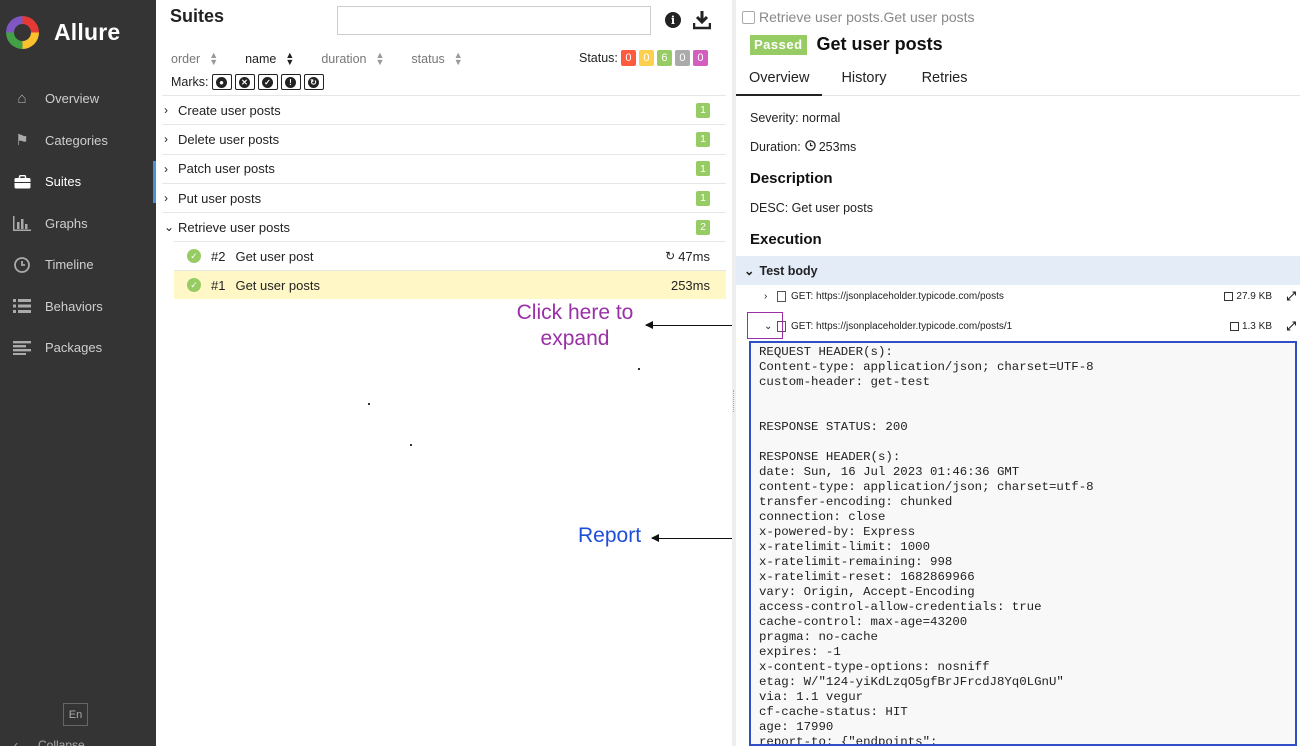  I want to click on test-title: Get user posts, so click(879, 44).